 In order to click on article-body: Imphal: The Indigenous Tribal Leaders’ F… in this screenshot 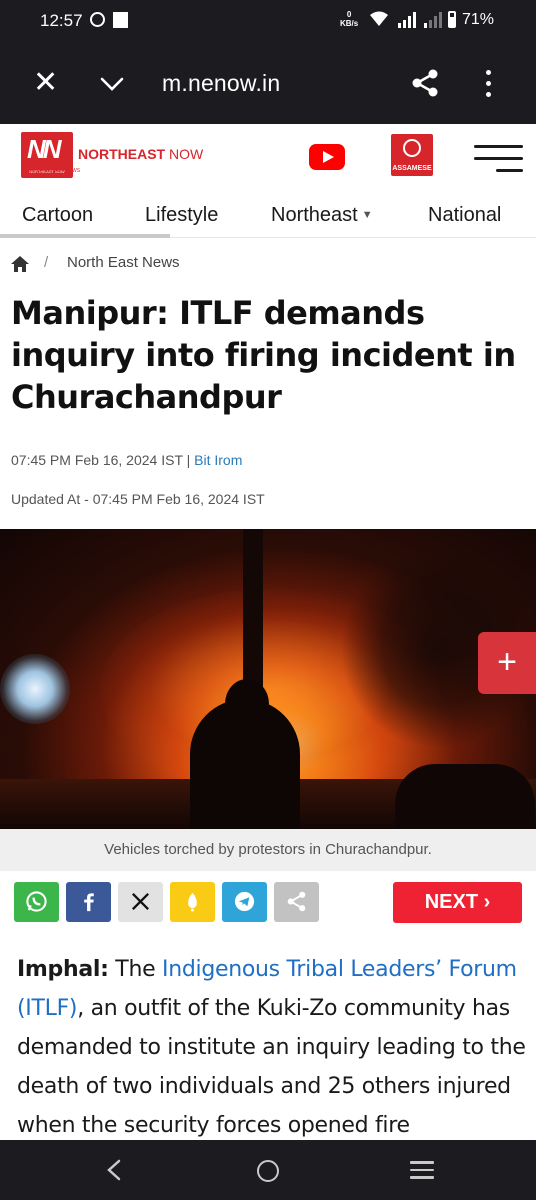, I will do `click(271, 1047)`.